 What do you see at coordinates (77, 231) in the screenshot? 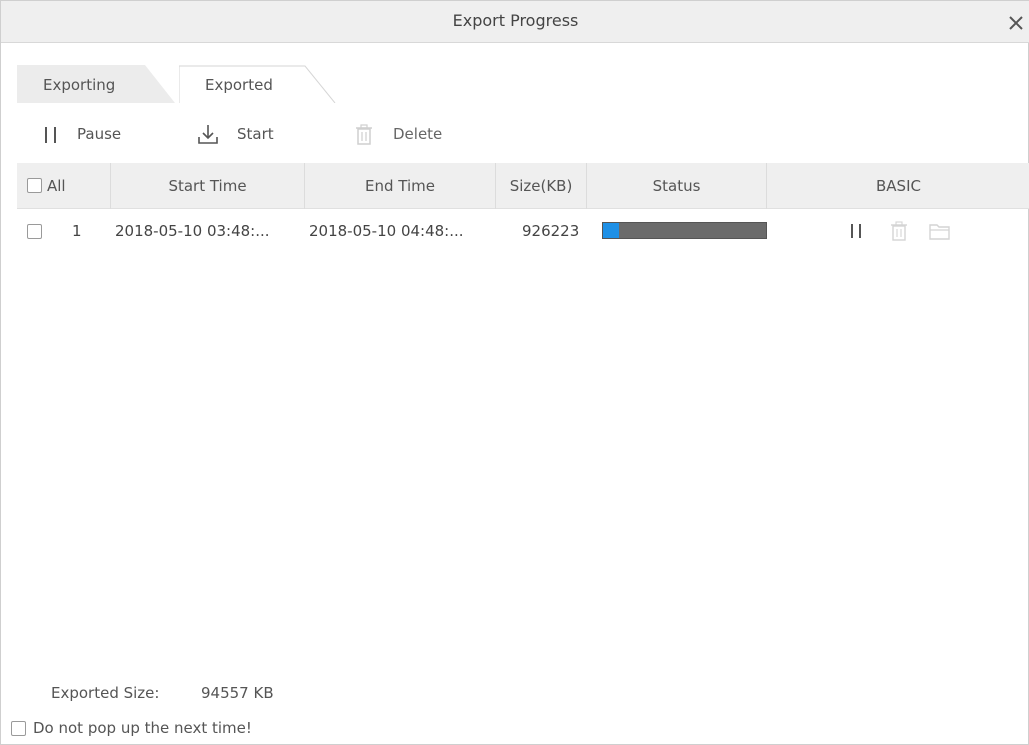
I see `row-index: 1` at bounding box center [77, 231].